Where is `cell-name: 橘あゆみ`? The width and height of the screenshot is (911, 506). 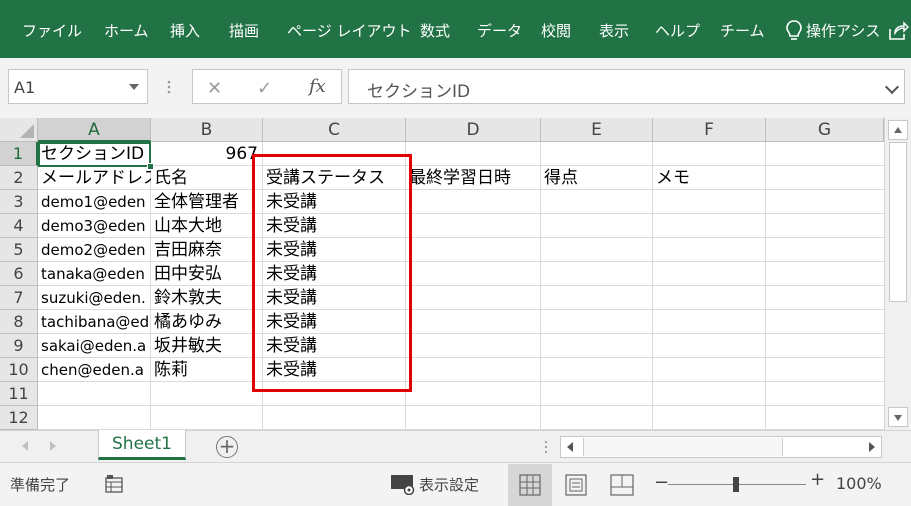 cell-name: 橘あゆみ is located at coordinates (206, 322).